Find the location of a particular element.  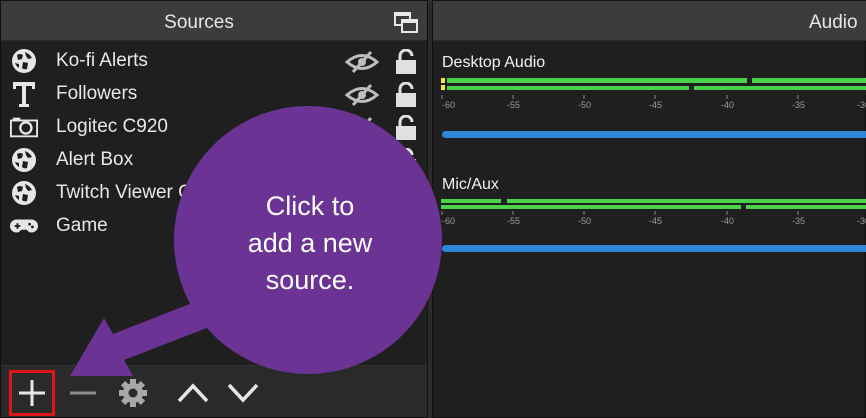

source-name: Ko-fi Alerts is located at coordinates (102, 60).